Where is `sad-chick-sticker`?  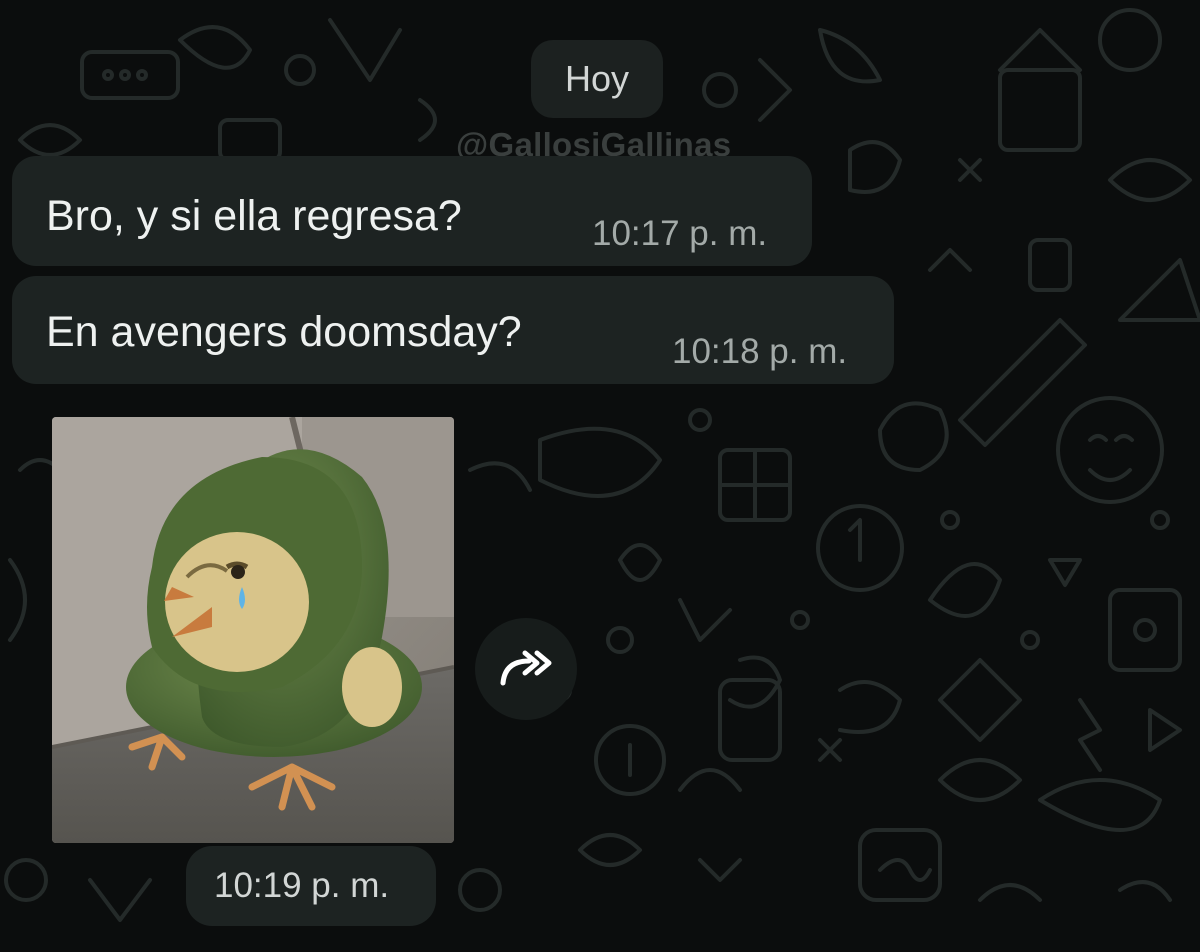
sad-chick-sticker is located at coordinates (253, 630).